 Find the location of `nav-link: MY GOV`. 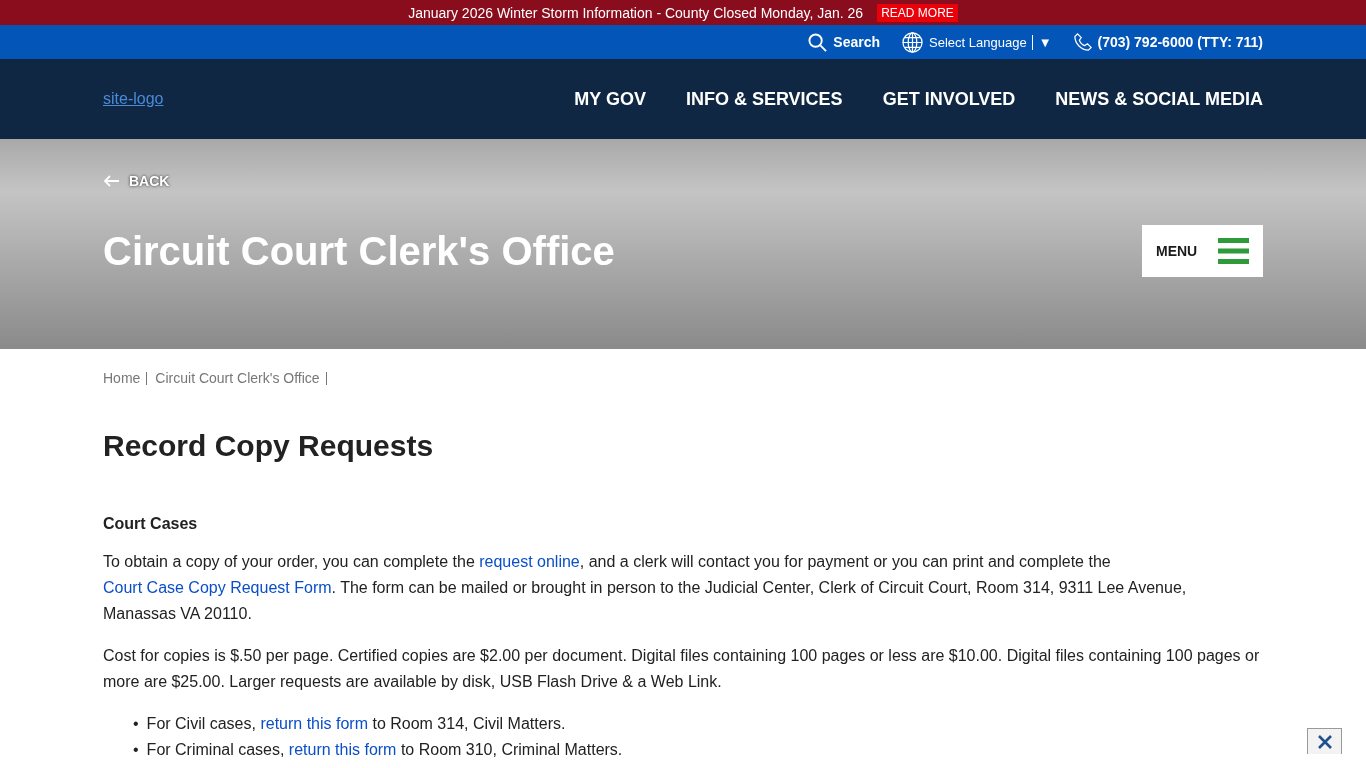

nav-link: MY GOV is located at coordinates (610, 99).